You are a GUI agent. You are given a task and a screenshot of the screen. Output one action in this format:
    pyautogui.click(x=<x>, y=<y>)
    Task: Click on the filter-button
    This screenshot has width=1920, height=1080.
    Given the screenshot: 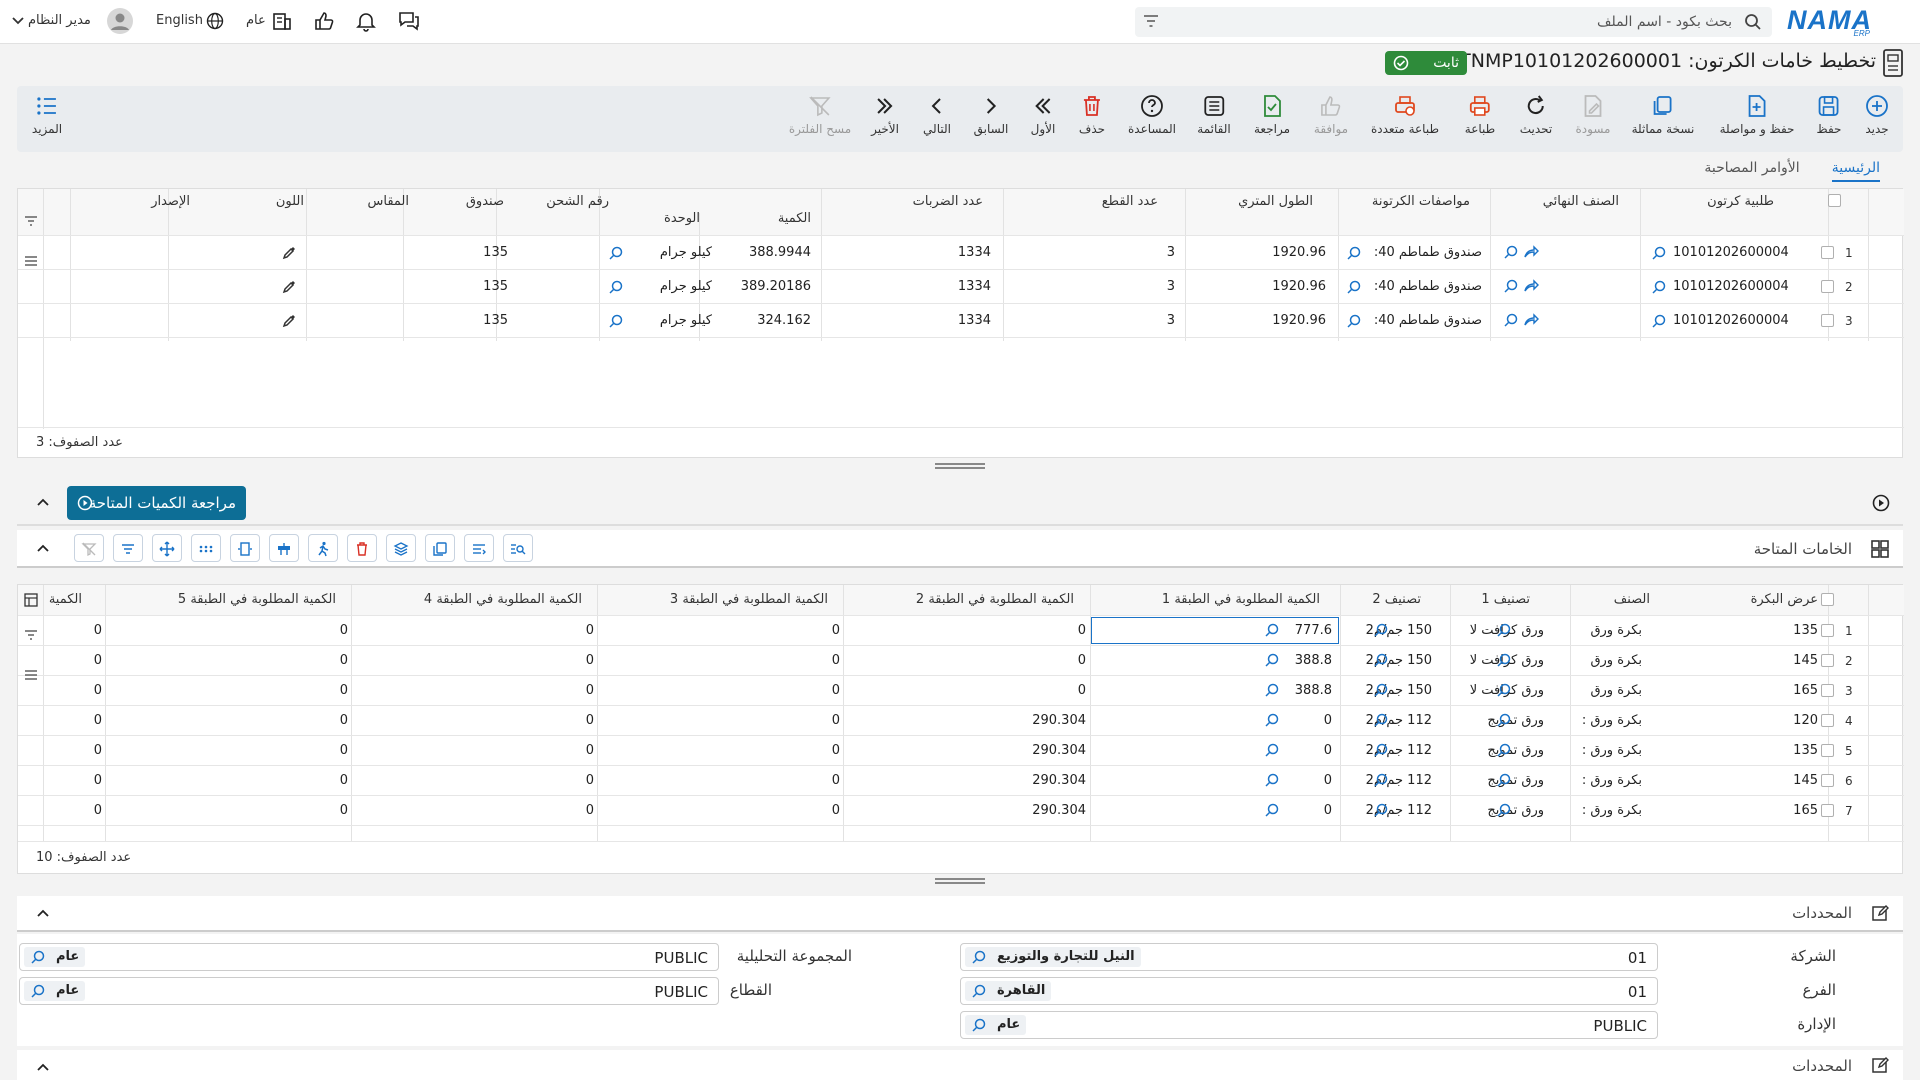 What is the action you would take?
    pyautogui.click(x=128, y=548)
    